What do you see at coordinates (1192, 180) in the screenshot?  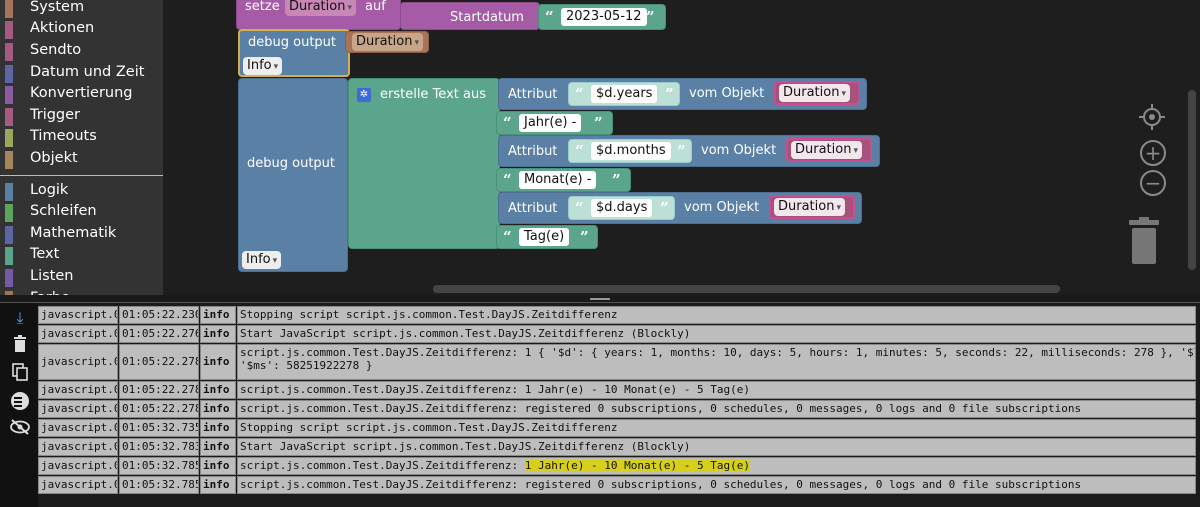 I see `workspace-vertical-scrollbar` at bounding box center [1192, 180].